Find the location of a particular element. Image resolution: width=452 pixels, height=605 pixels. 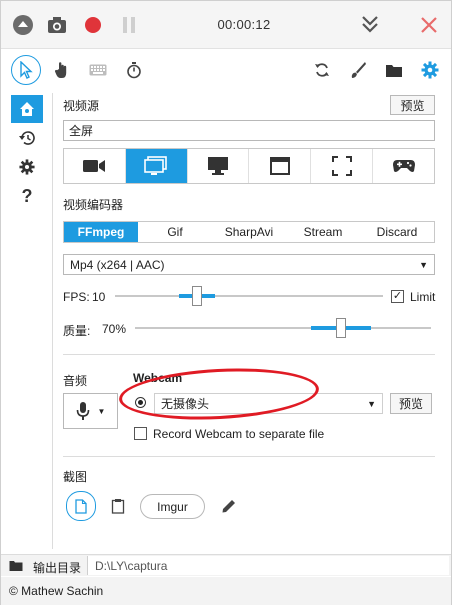

fps-value: 10 is located at coordinates (99, 297).